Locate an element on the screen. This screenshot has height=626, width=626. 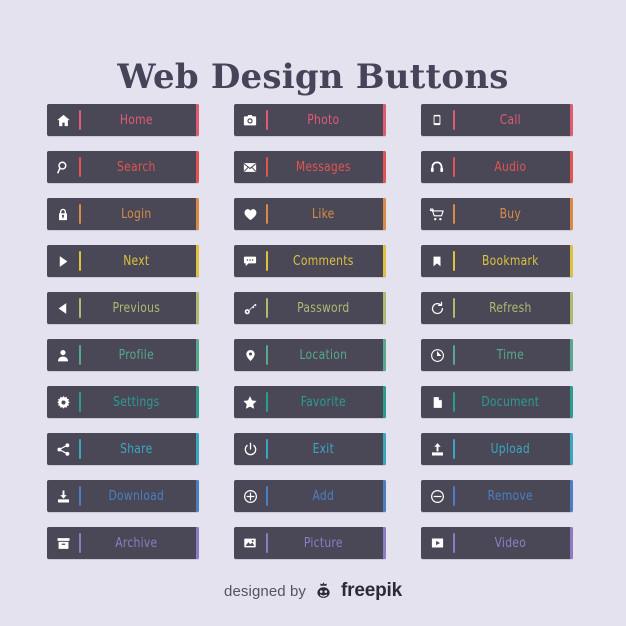
button-label: Picture is located at coordinates (323, 543).